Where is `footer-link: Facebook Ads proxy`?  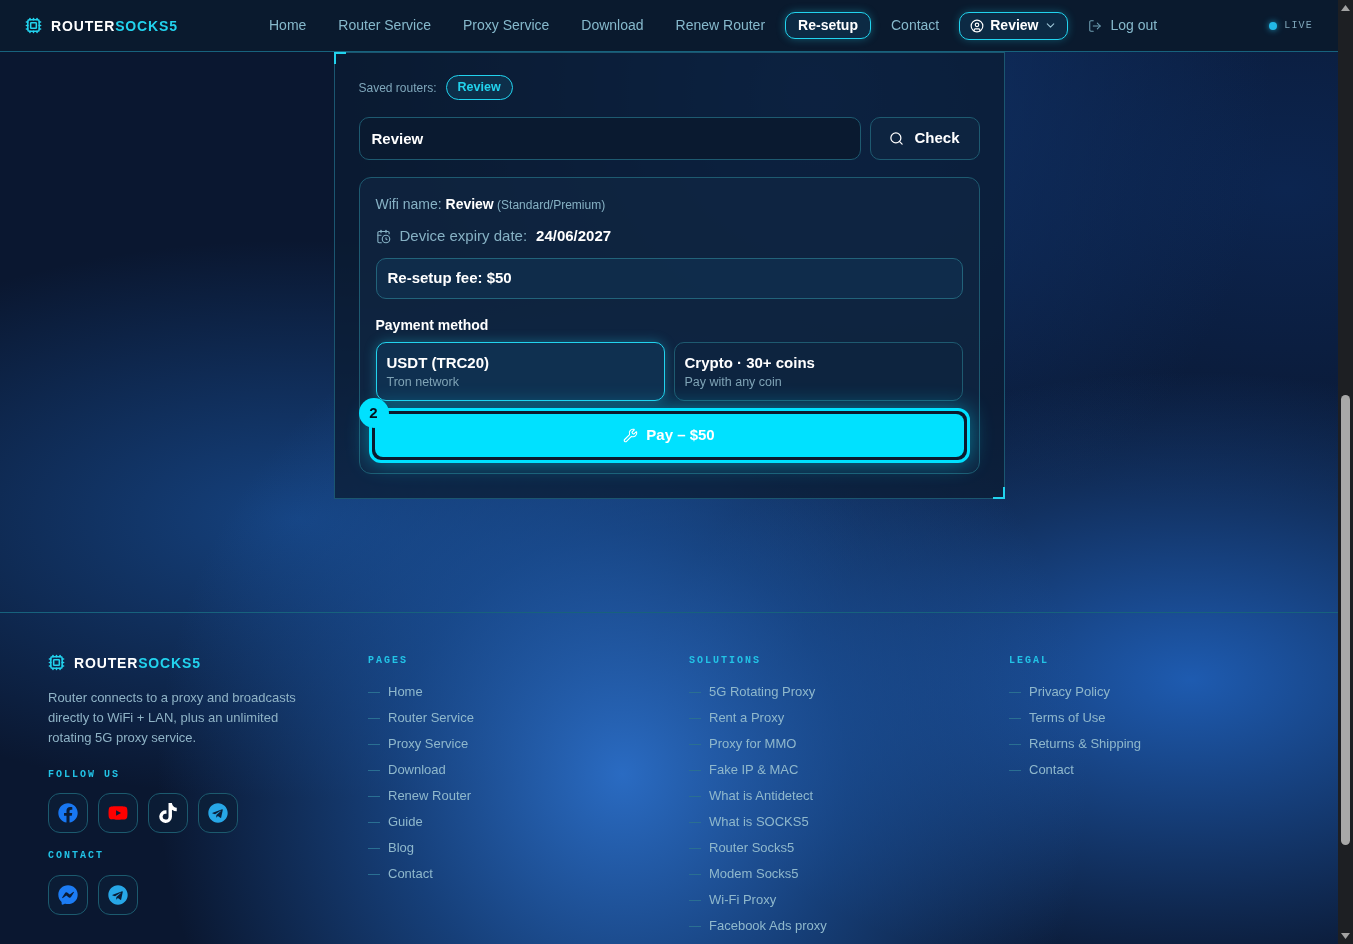
footer-link: Facebook Ads proxy is located at coordinates (758, 926).